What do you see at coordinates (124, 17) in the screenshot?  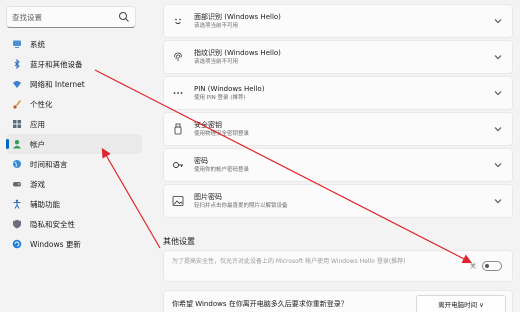 I see `search-icon` at bounding box center [124, 17].